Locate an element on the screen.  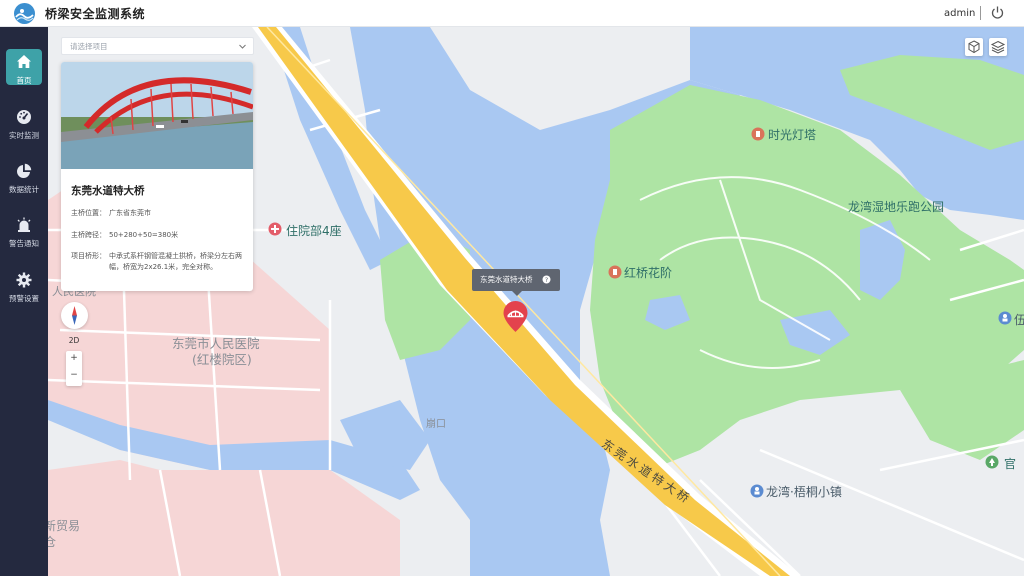
bridge-location-label: 主桥位置： is located at coordinates (88, 213).